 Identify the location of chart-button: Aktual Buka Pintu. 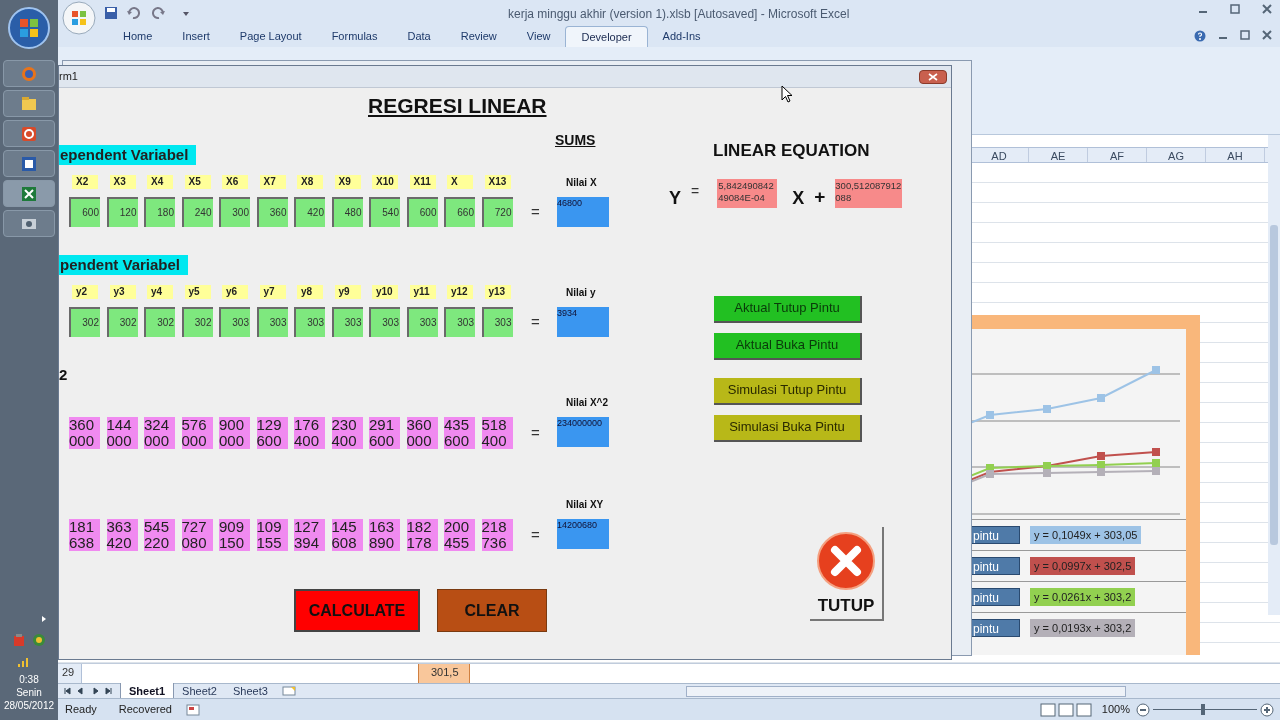
(788, 346).